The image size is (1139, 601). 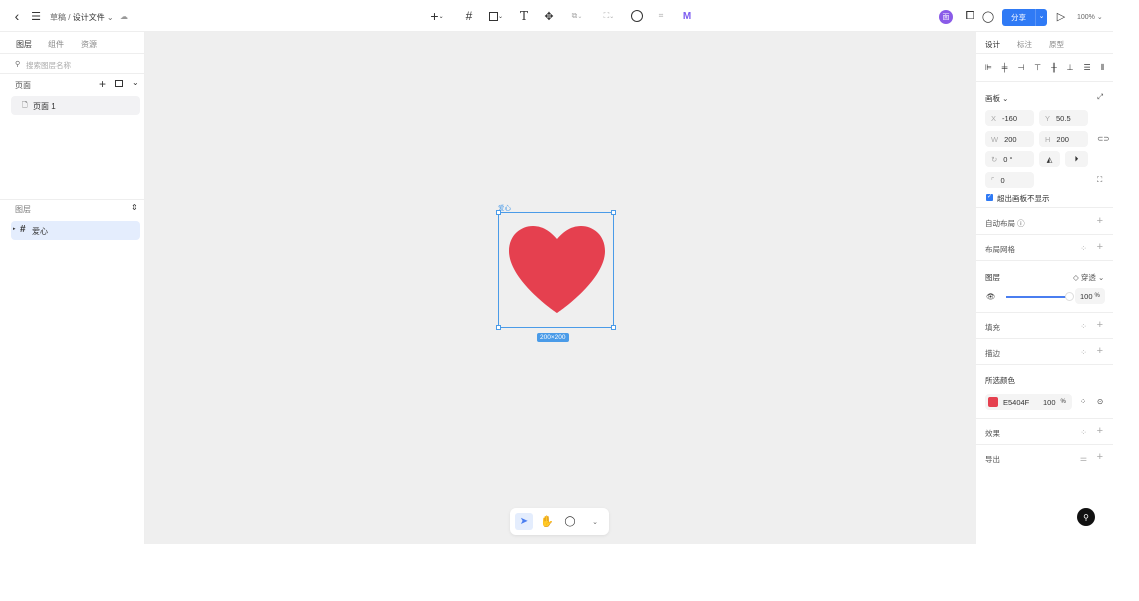 I want to click on color-hex: E5404F, so click(x=1023, y=402).